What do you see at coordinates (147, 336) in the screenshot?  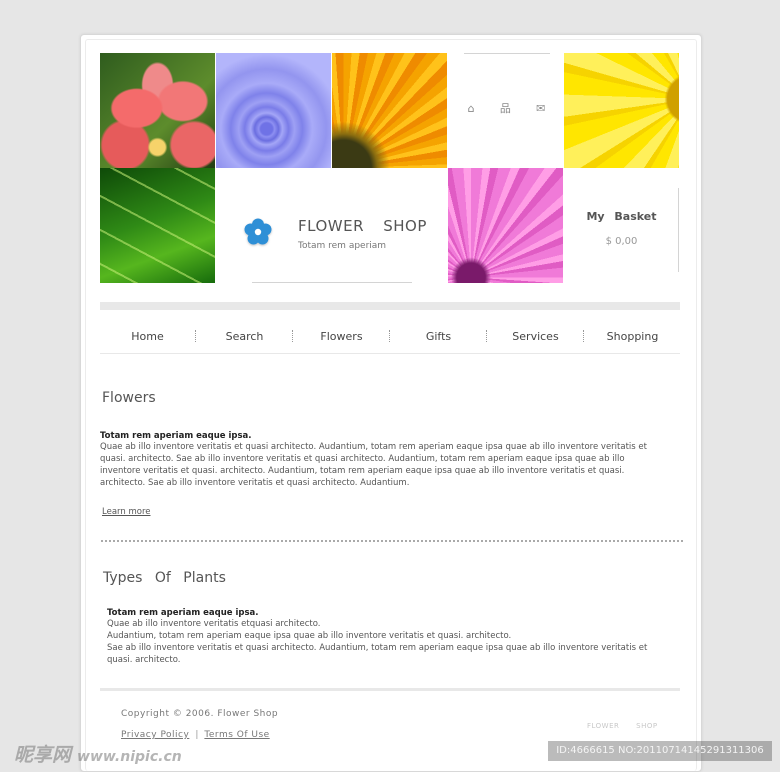 I see `nav-item-home: Home` at bounding box center [147, 336].